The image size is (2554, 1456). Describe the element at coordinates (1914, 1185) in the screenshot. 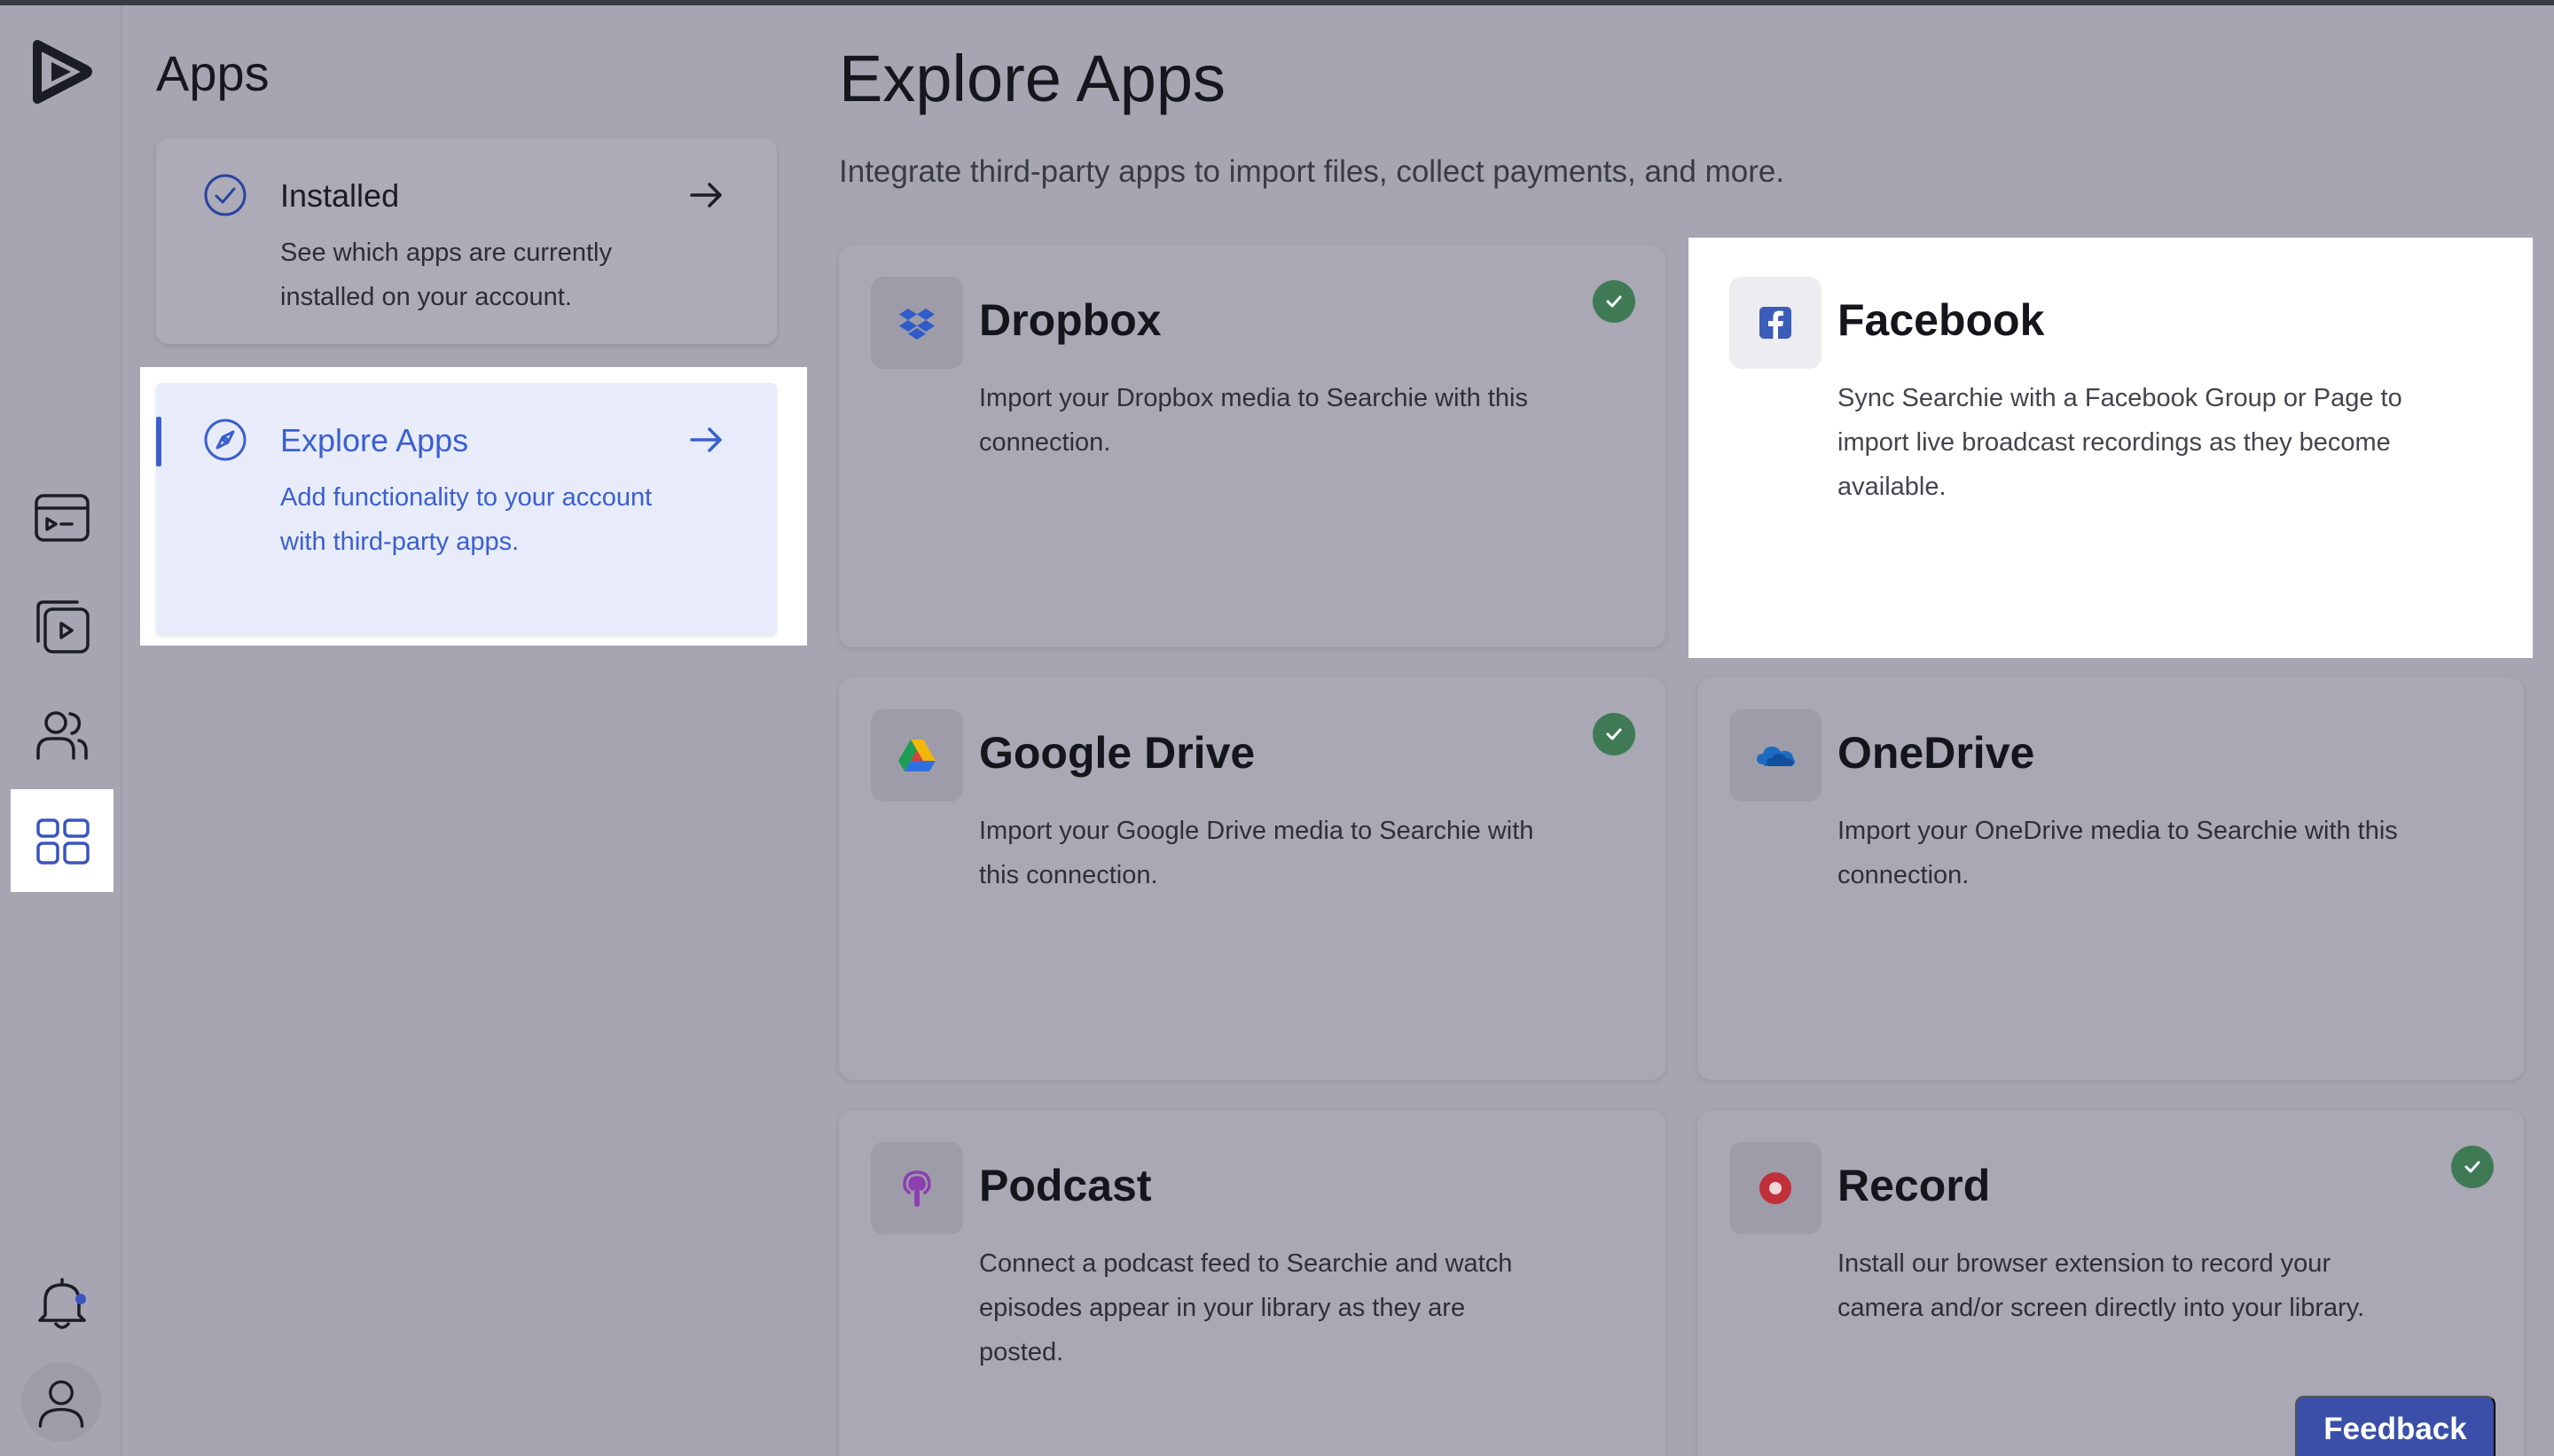

I see `app-name: Record` at that location.